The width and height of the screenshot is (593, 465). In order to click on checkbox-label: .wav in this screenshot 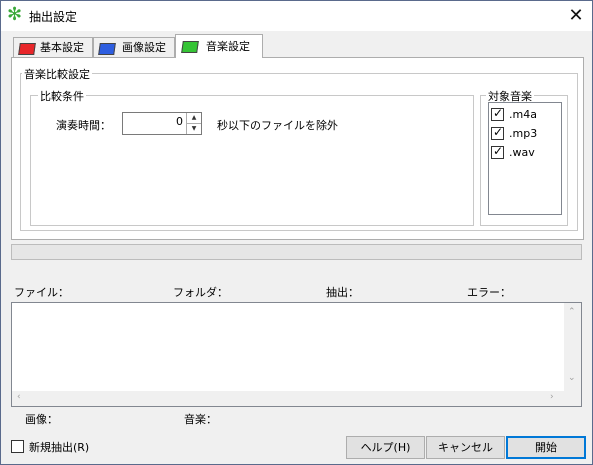, I will do `click(522, 152)`.